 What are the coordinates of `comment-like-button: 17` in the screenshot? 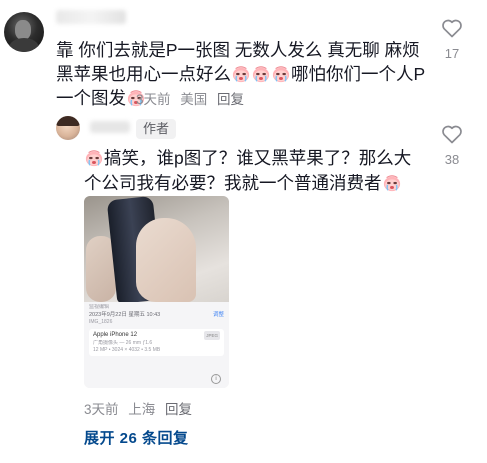 It's located at (452, 38).